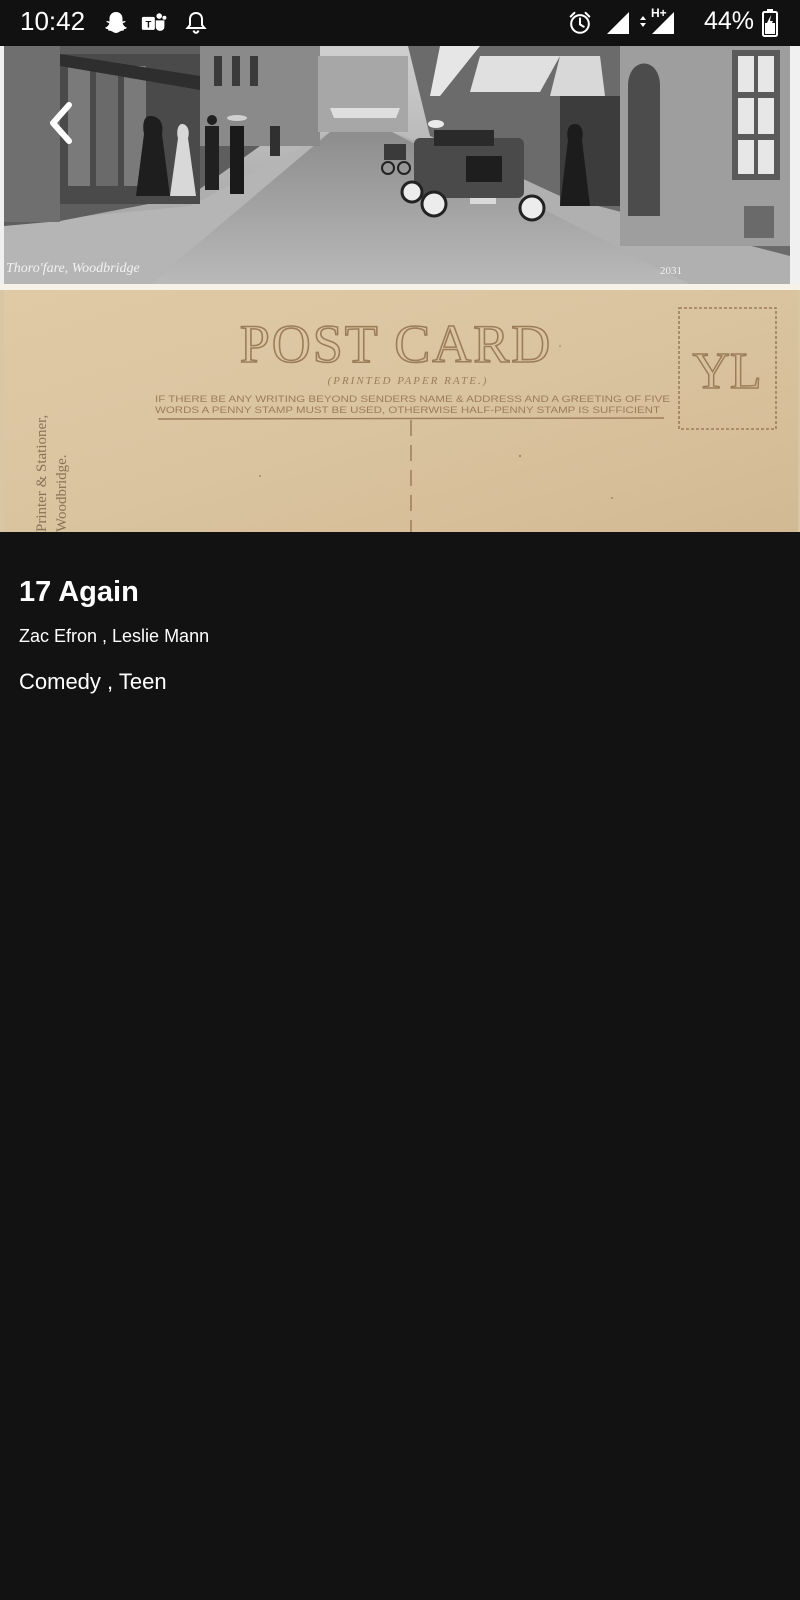  I want to click on svg-text: T, so click(148, 24).